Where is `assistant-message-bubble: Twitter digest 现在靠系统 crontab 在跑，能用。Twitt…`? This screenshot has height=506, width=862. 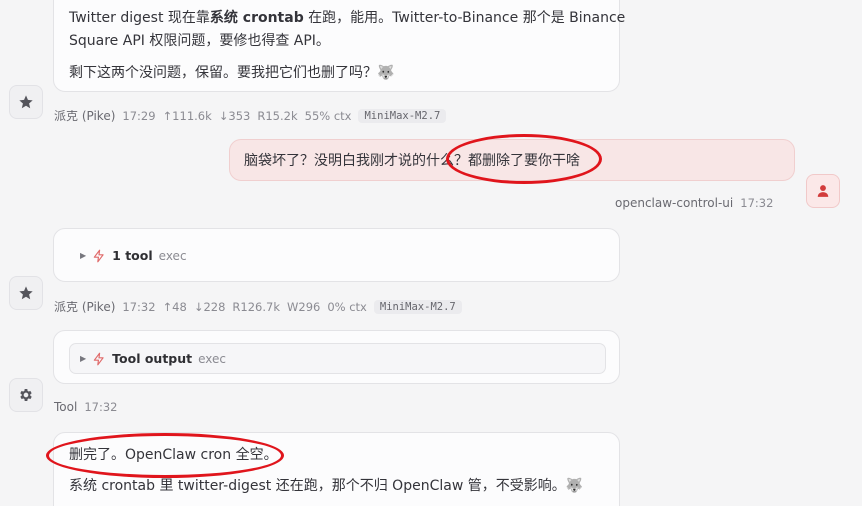
assistant-message-bubble: Twitter digest 现在靠系统 crontab 在跑，能用。Twitt… is located at coordinates (339, 46).